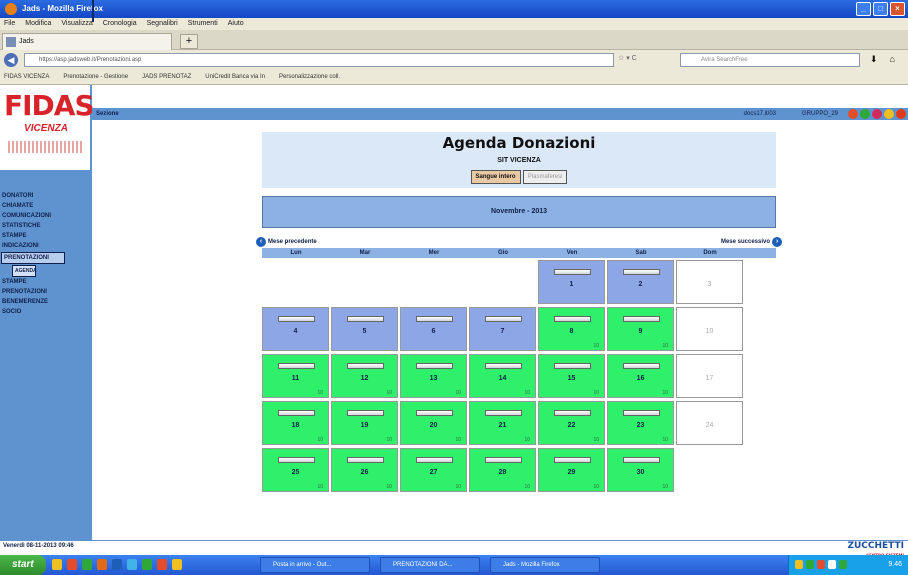 The width and height of the screenshot is (908, 575). I want to click on calendar-day-cell: 29 10, so click(571, 470).